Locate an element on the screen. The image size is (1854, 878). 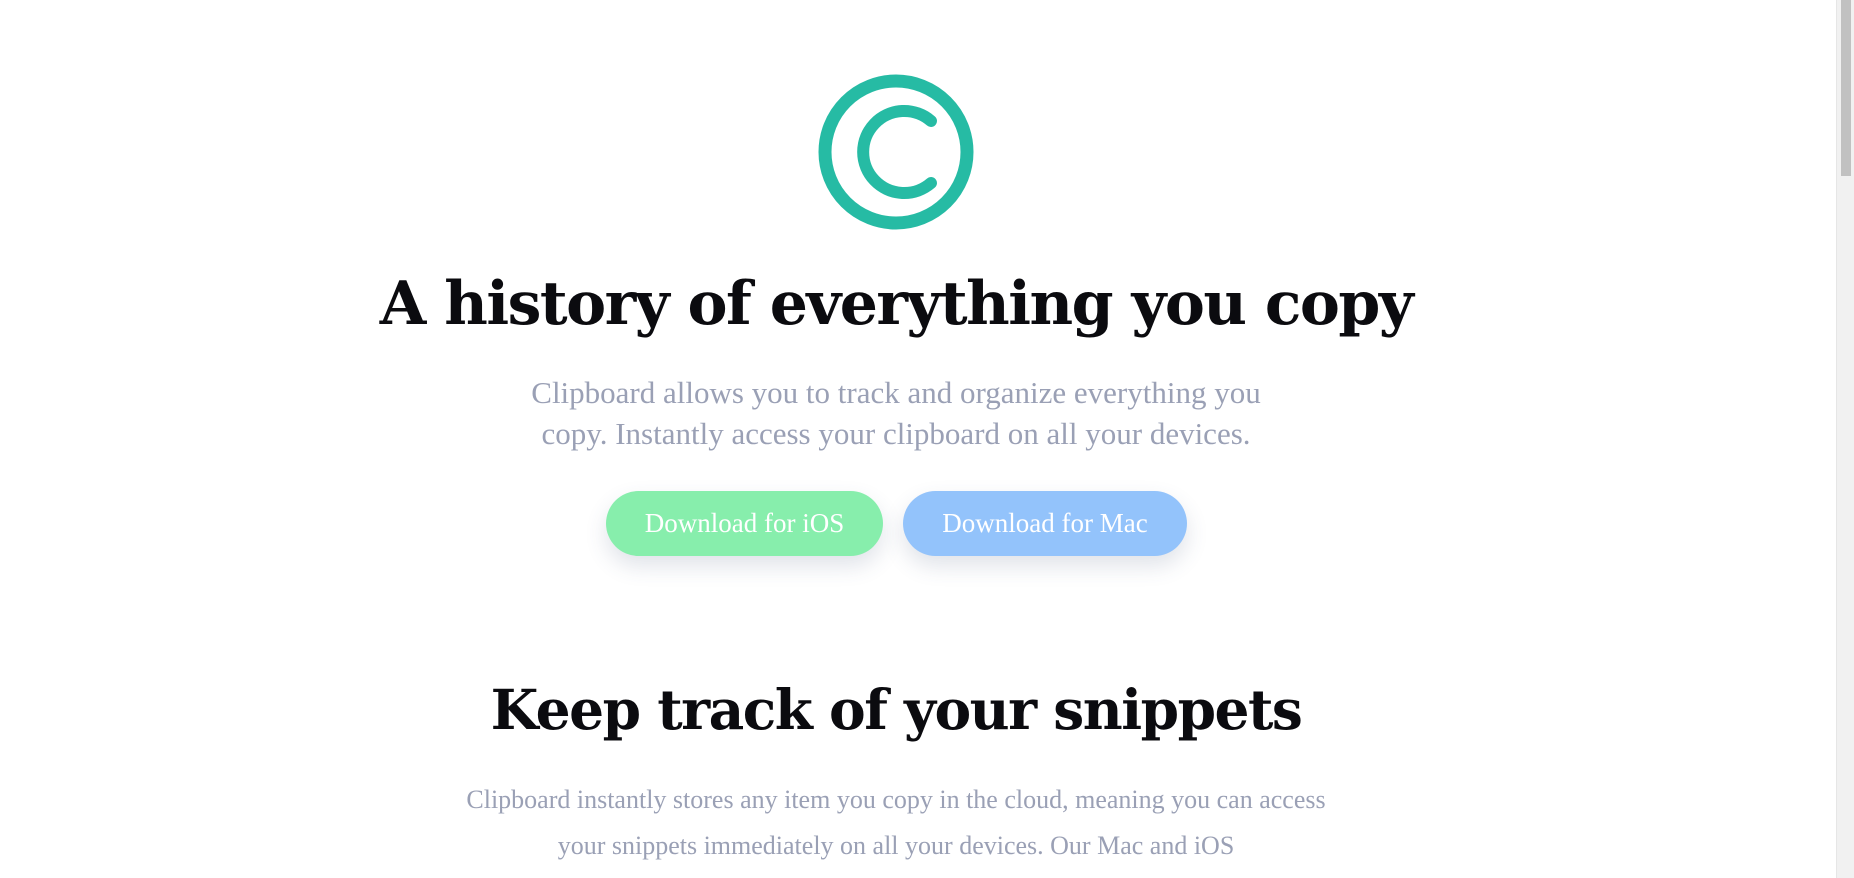
snippets-section-title: Keep track of your snippets is located at coordinates (896, 709).